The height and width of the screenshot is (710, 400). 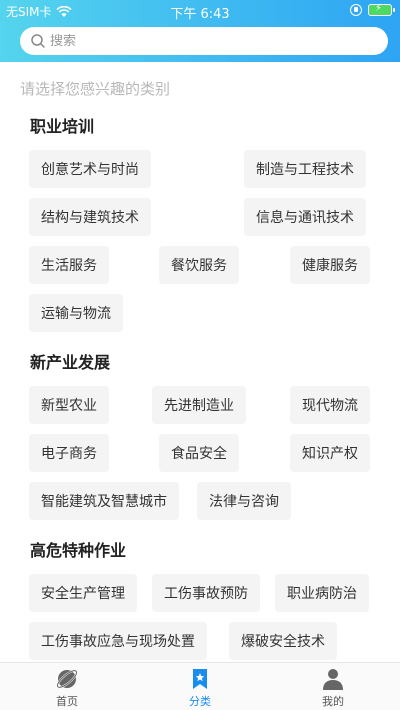 I want to click on status-right: ⚡, so click(x=372, y=9).